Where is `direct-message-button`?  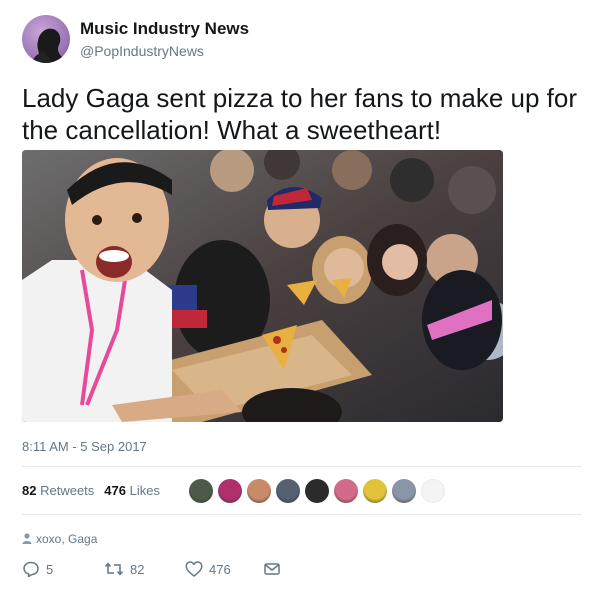 direct-message-button is located at coordinates (272, 569).